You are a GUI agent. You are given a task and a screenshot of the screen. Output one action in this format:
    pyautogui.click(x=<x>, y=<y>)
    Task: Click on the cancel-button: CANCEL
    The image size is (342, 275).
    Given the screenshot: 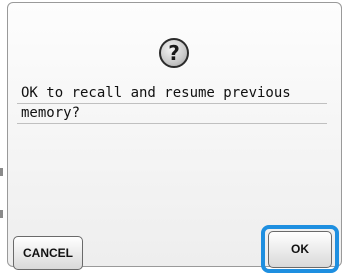 What is the action you would take?
    pyautogui.click(x=48, y=253)
    